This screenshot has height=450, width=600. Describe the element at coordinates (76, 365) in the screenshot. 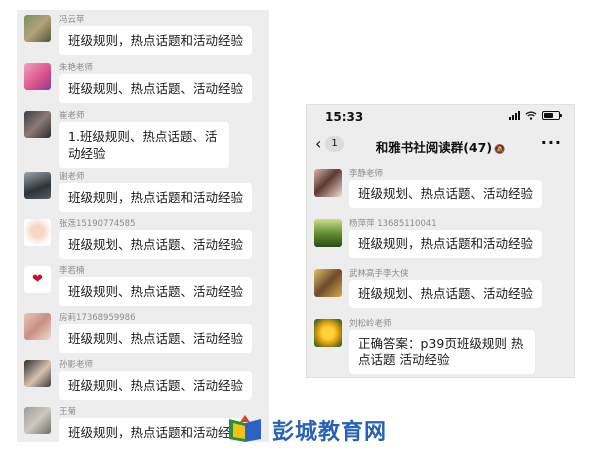

I see `sender-name: 孙影老师` at that location.